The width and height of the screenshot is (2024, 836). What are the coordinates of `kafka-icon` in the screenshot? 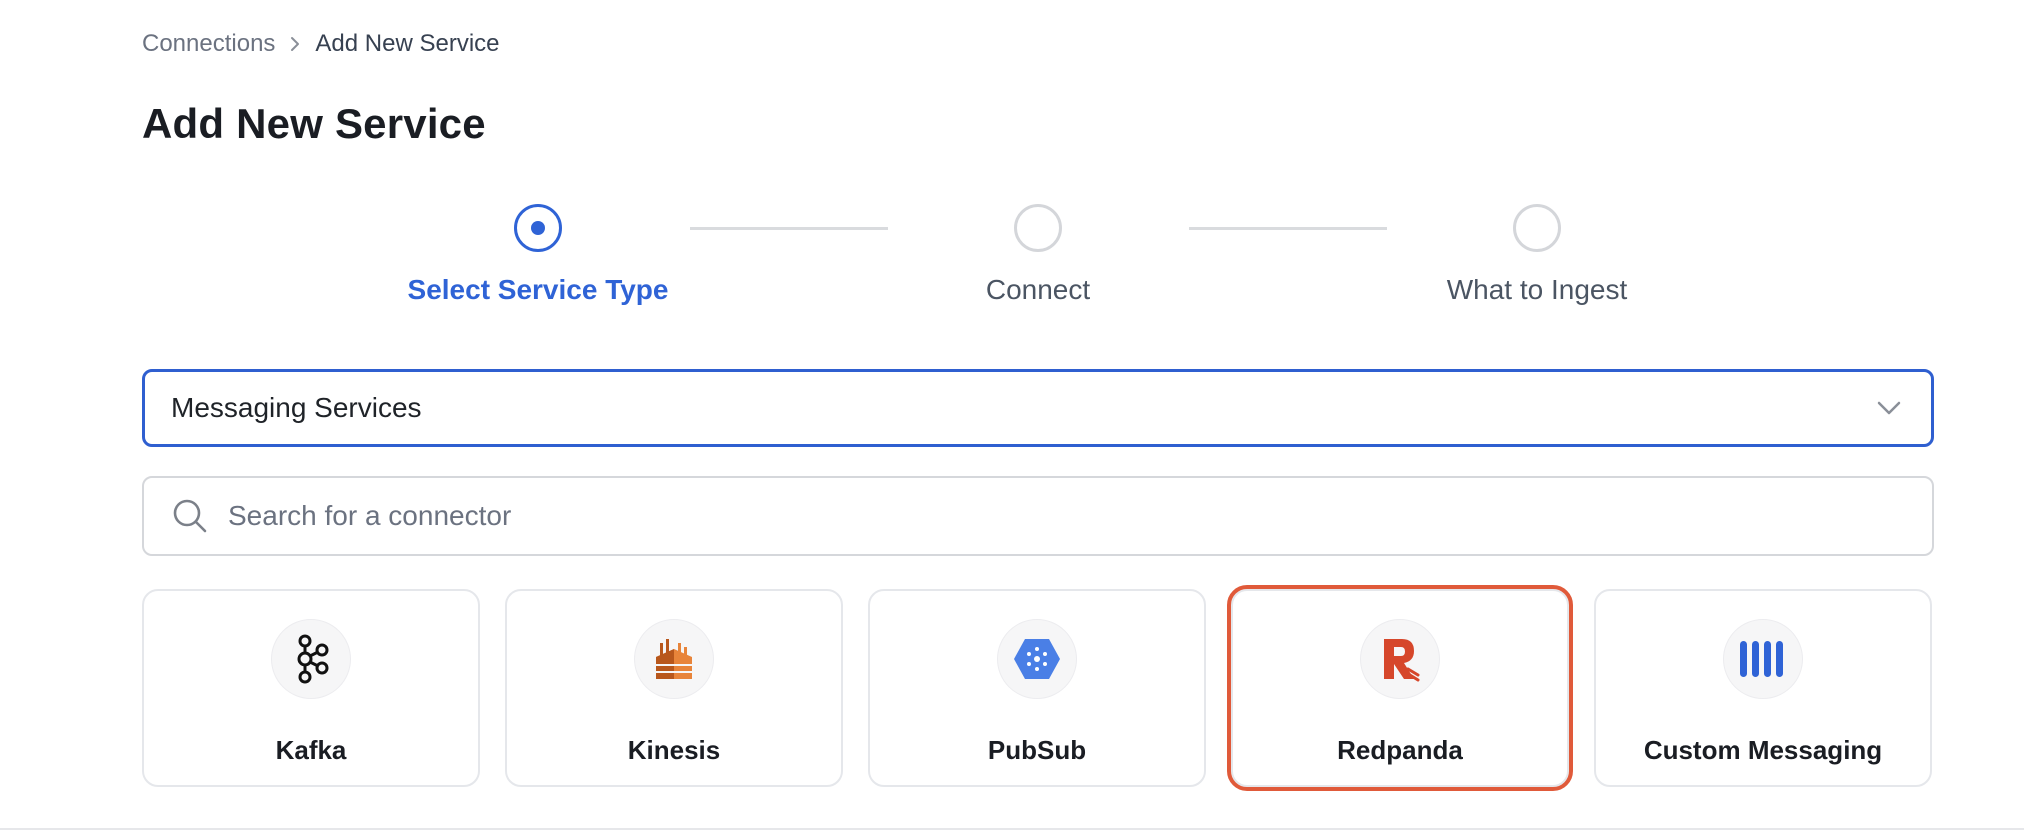 It's located at (311, 659).